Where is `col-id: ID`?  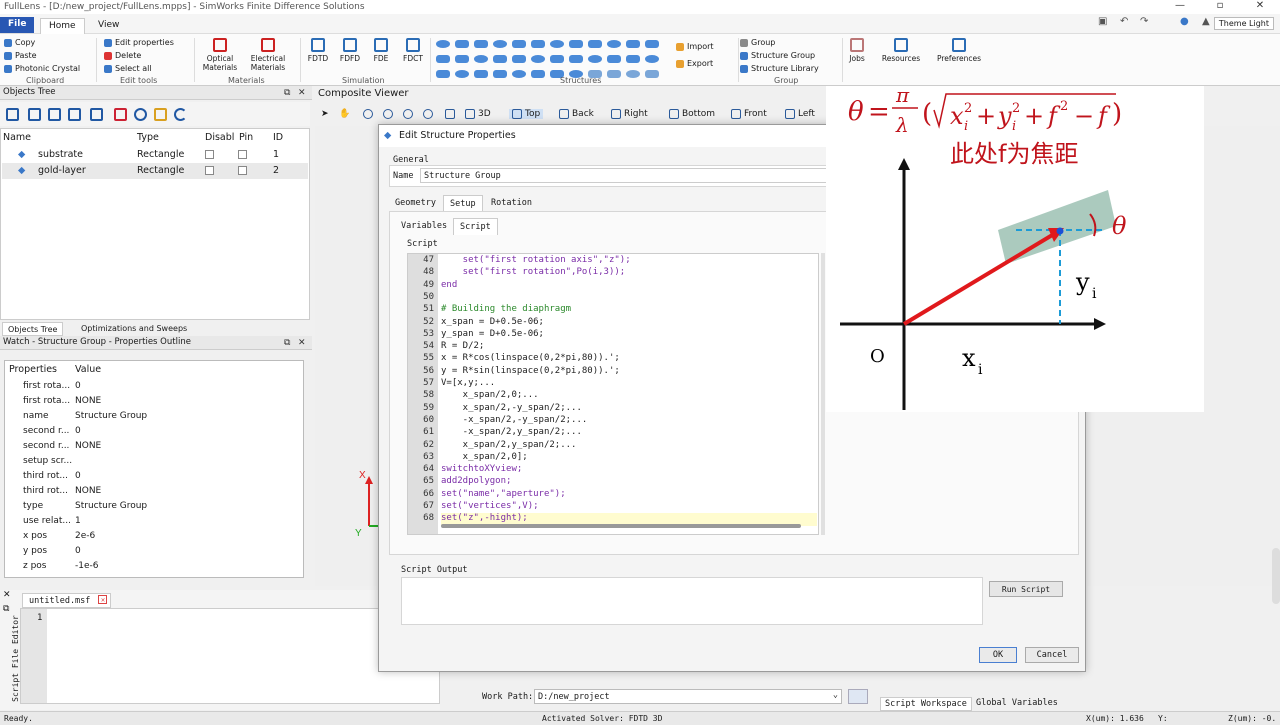 col-id: ID is located at coordinates (278, 137).